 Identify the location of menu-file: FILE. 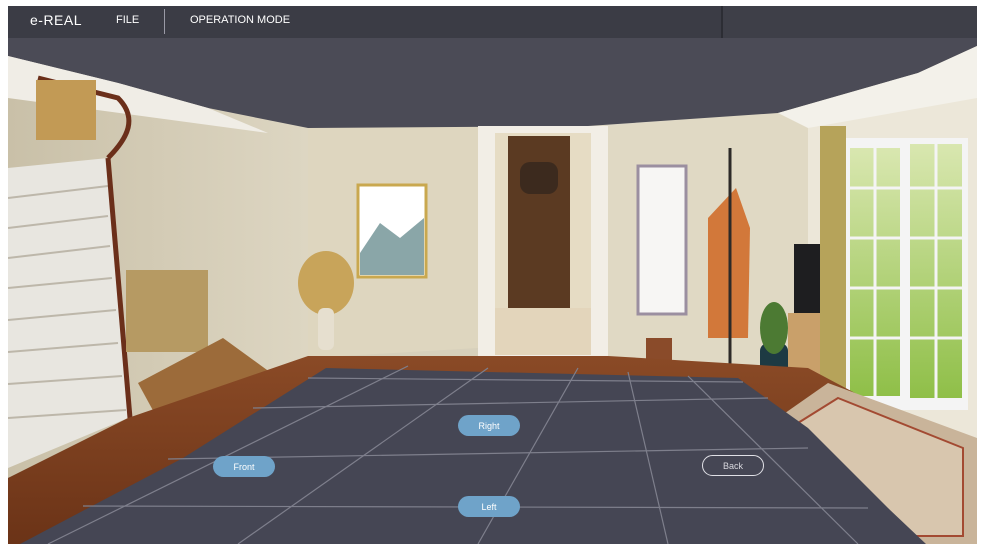
(127, 20).